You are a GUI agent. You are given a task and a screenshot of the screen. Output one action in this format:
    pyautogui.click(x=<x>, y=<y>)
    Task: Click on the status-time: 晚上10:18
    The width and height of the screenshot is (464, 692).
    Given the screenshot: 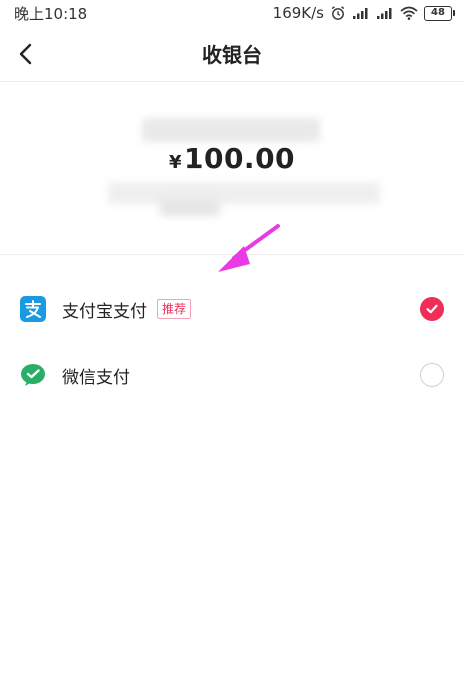 What is the action you would take?
    pyautogui.click(x=51, y=13)
    